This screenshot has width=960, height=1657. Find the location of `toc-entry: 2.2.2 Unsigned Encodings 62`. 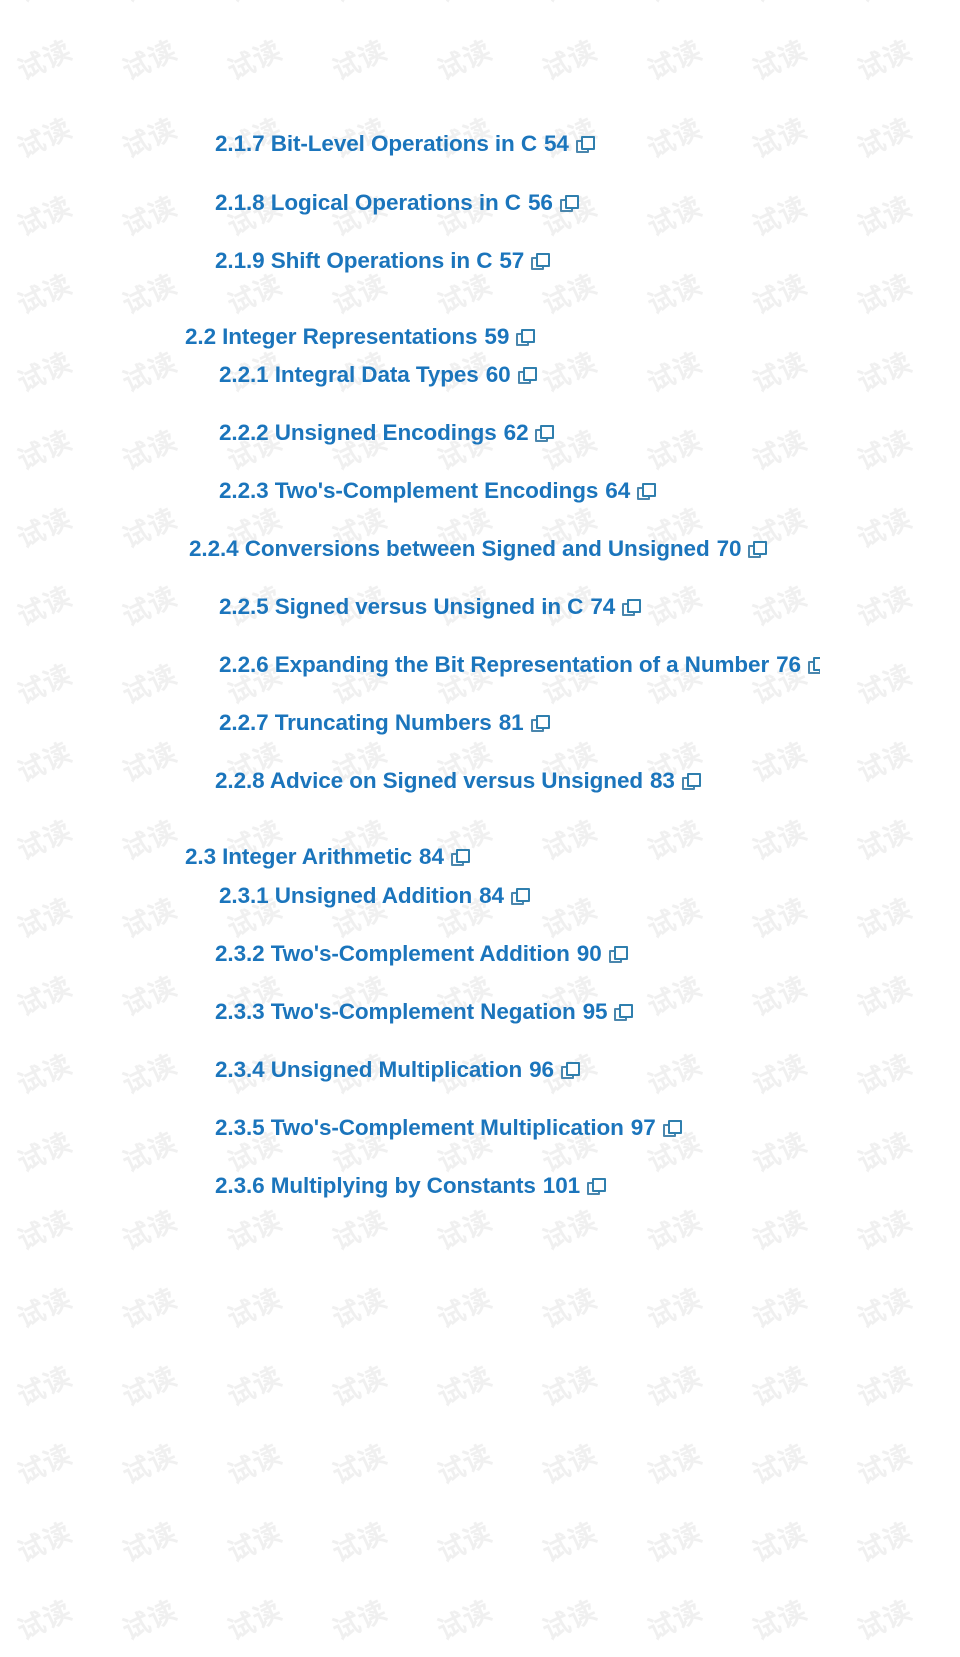

toc-entry: 2.2.2 Unsigned Encodings 62 is located at coordinates (387, 433).